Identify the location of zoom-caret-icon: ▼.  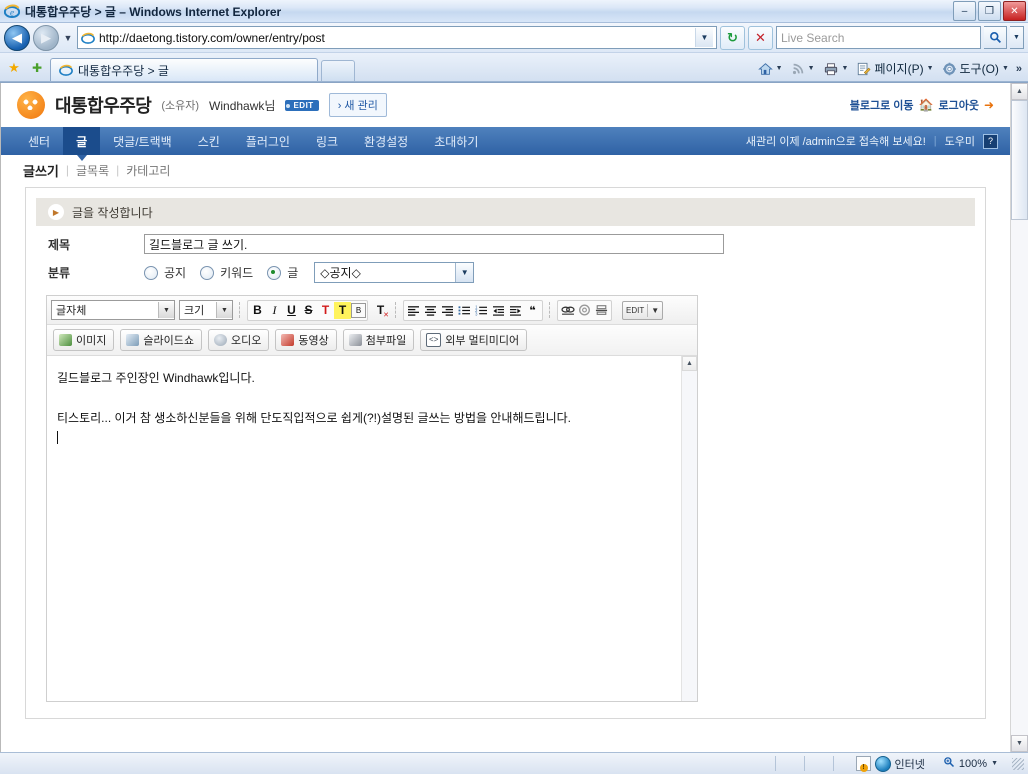
(994, 763).